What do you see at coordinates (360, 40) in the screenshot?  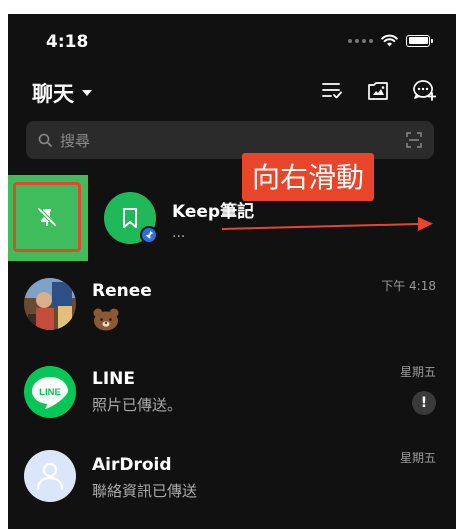 I see `cellular-signal-icon` at bounding box center [360, 40].